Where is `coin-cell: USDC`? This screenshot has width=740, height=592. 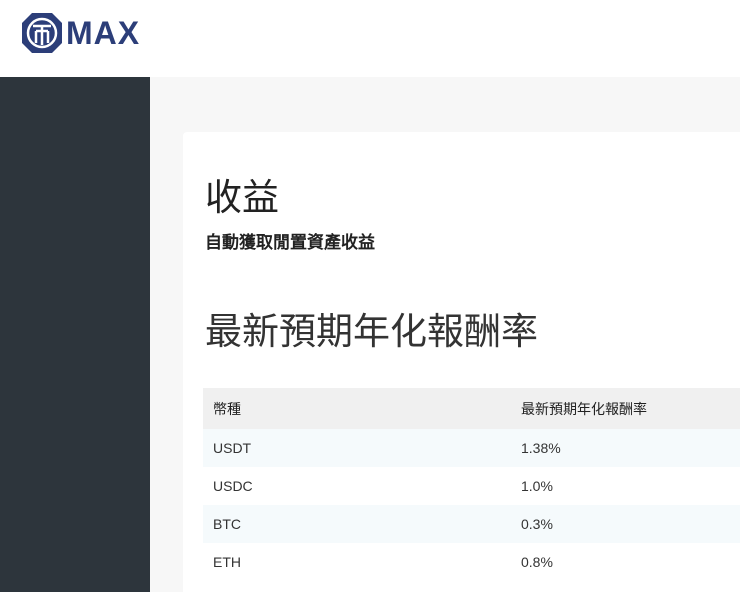
coin-cell: USDC is located at coordinates (233, 486).